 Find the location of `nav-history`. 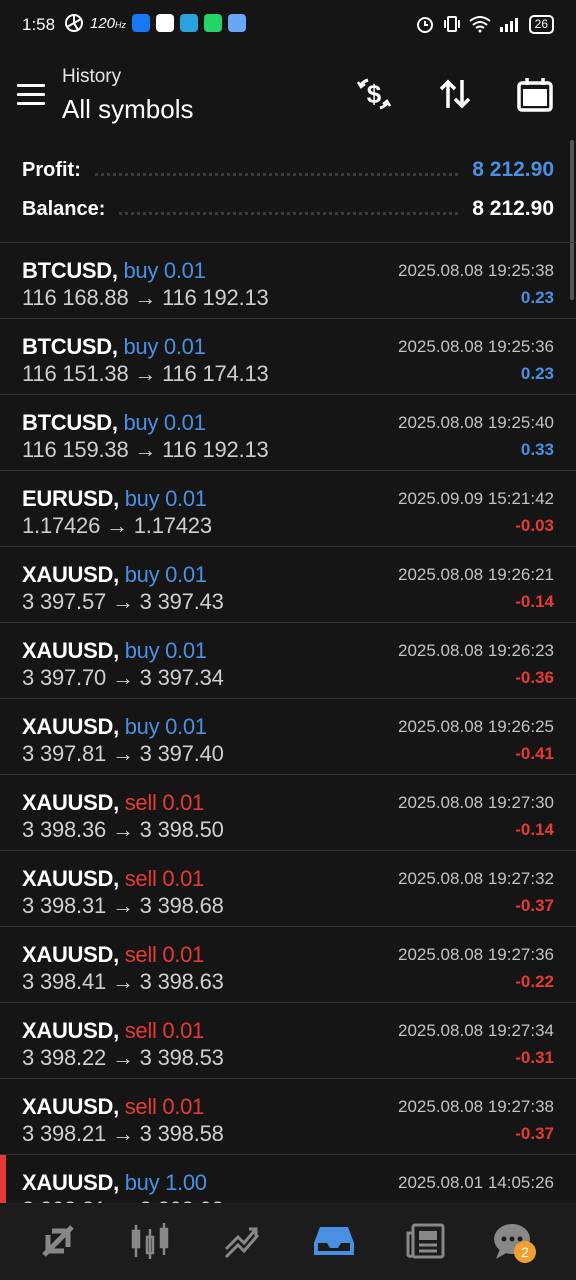

nav-history is located at coordinates (334, 1241).